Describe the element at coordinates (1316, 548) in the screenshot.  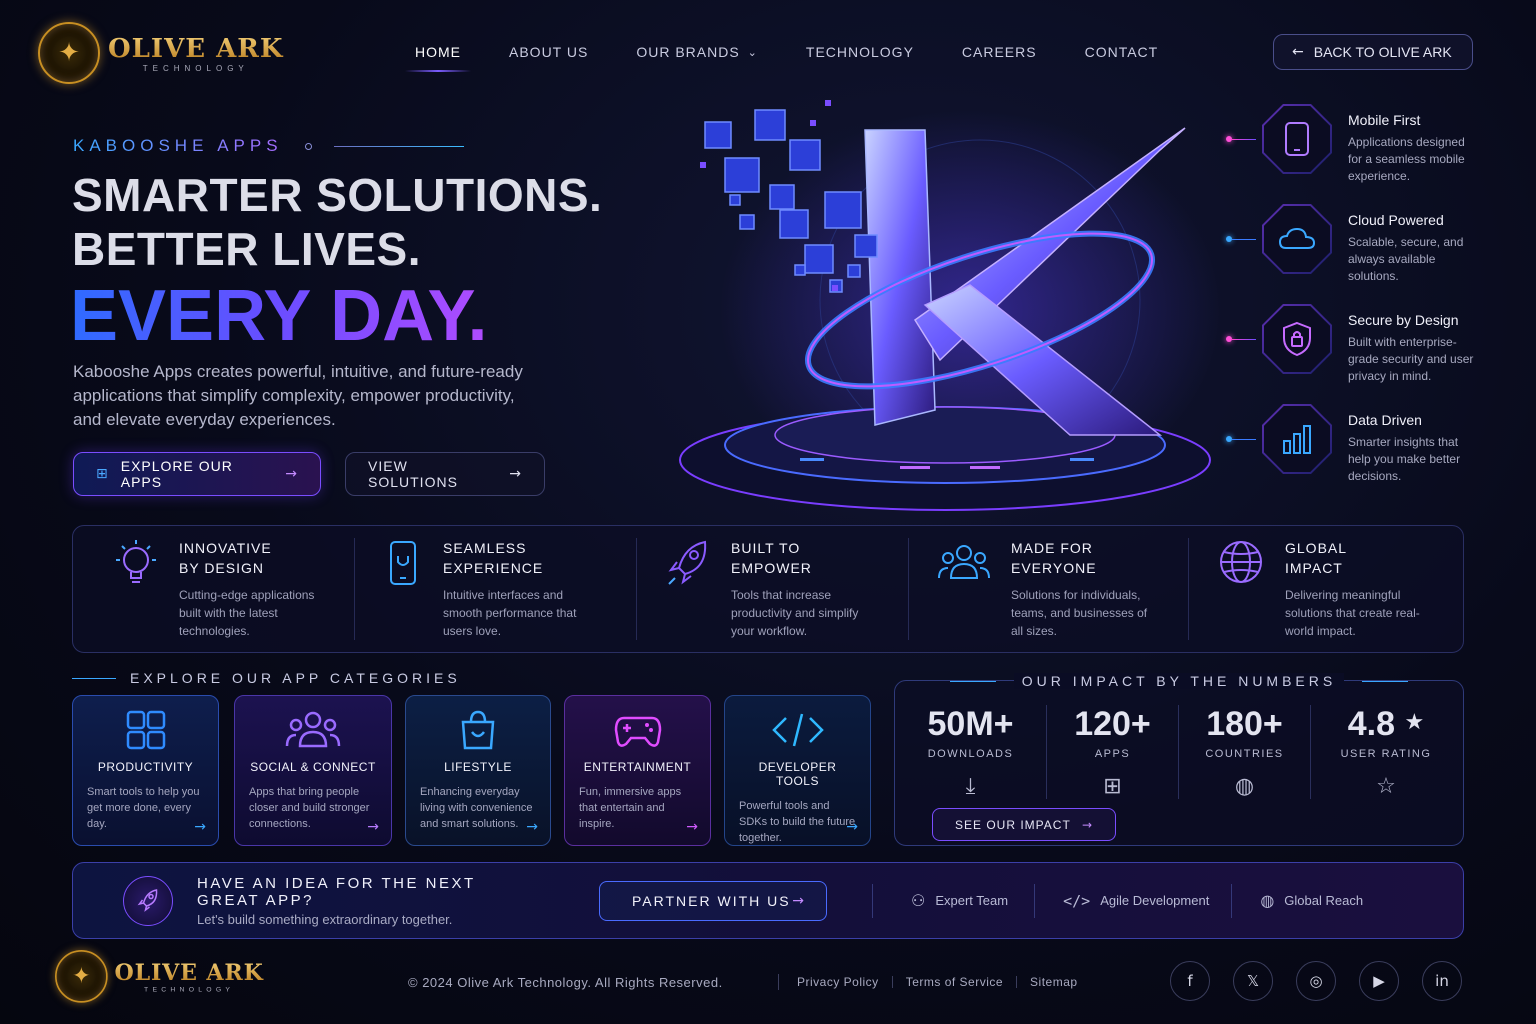
I see `strip-title-1: GLOBAL` at that location.